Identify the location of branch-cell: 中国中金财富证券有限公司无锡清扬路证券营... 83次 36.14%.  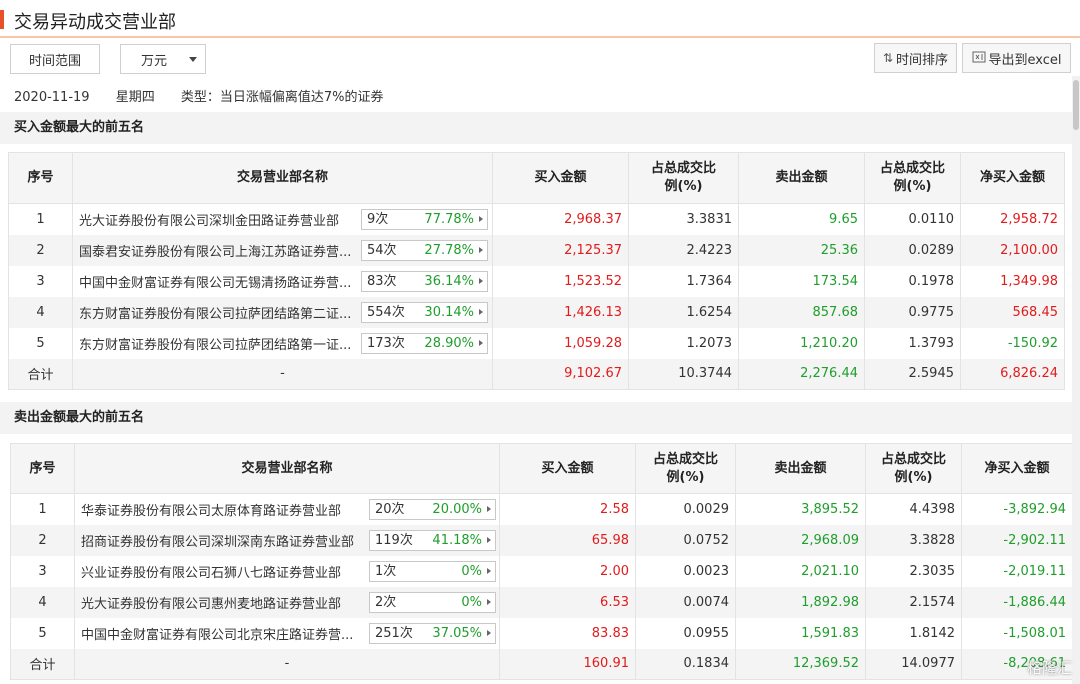
(282, 281).